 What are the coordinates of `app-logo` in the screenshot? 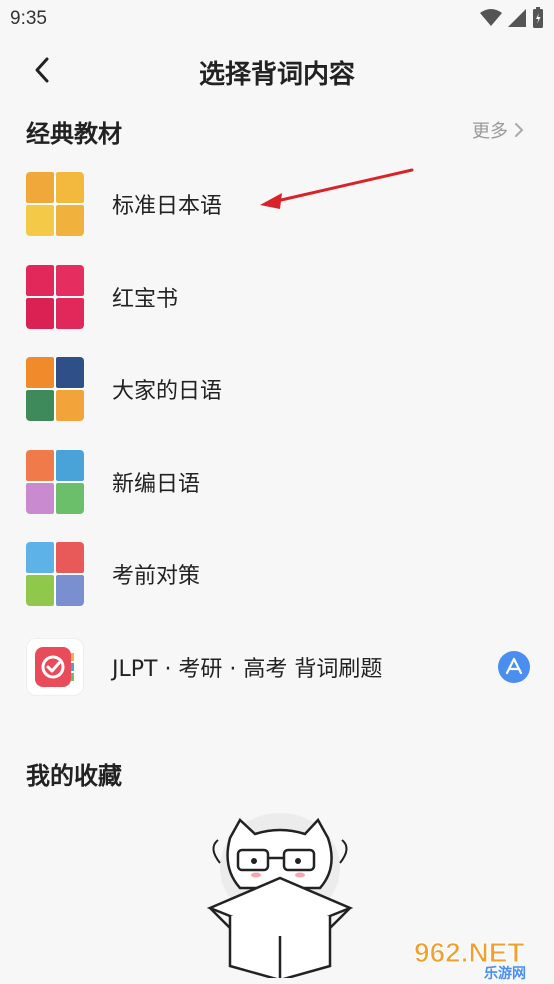 It's located at (55, 666).